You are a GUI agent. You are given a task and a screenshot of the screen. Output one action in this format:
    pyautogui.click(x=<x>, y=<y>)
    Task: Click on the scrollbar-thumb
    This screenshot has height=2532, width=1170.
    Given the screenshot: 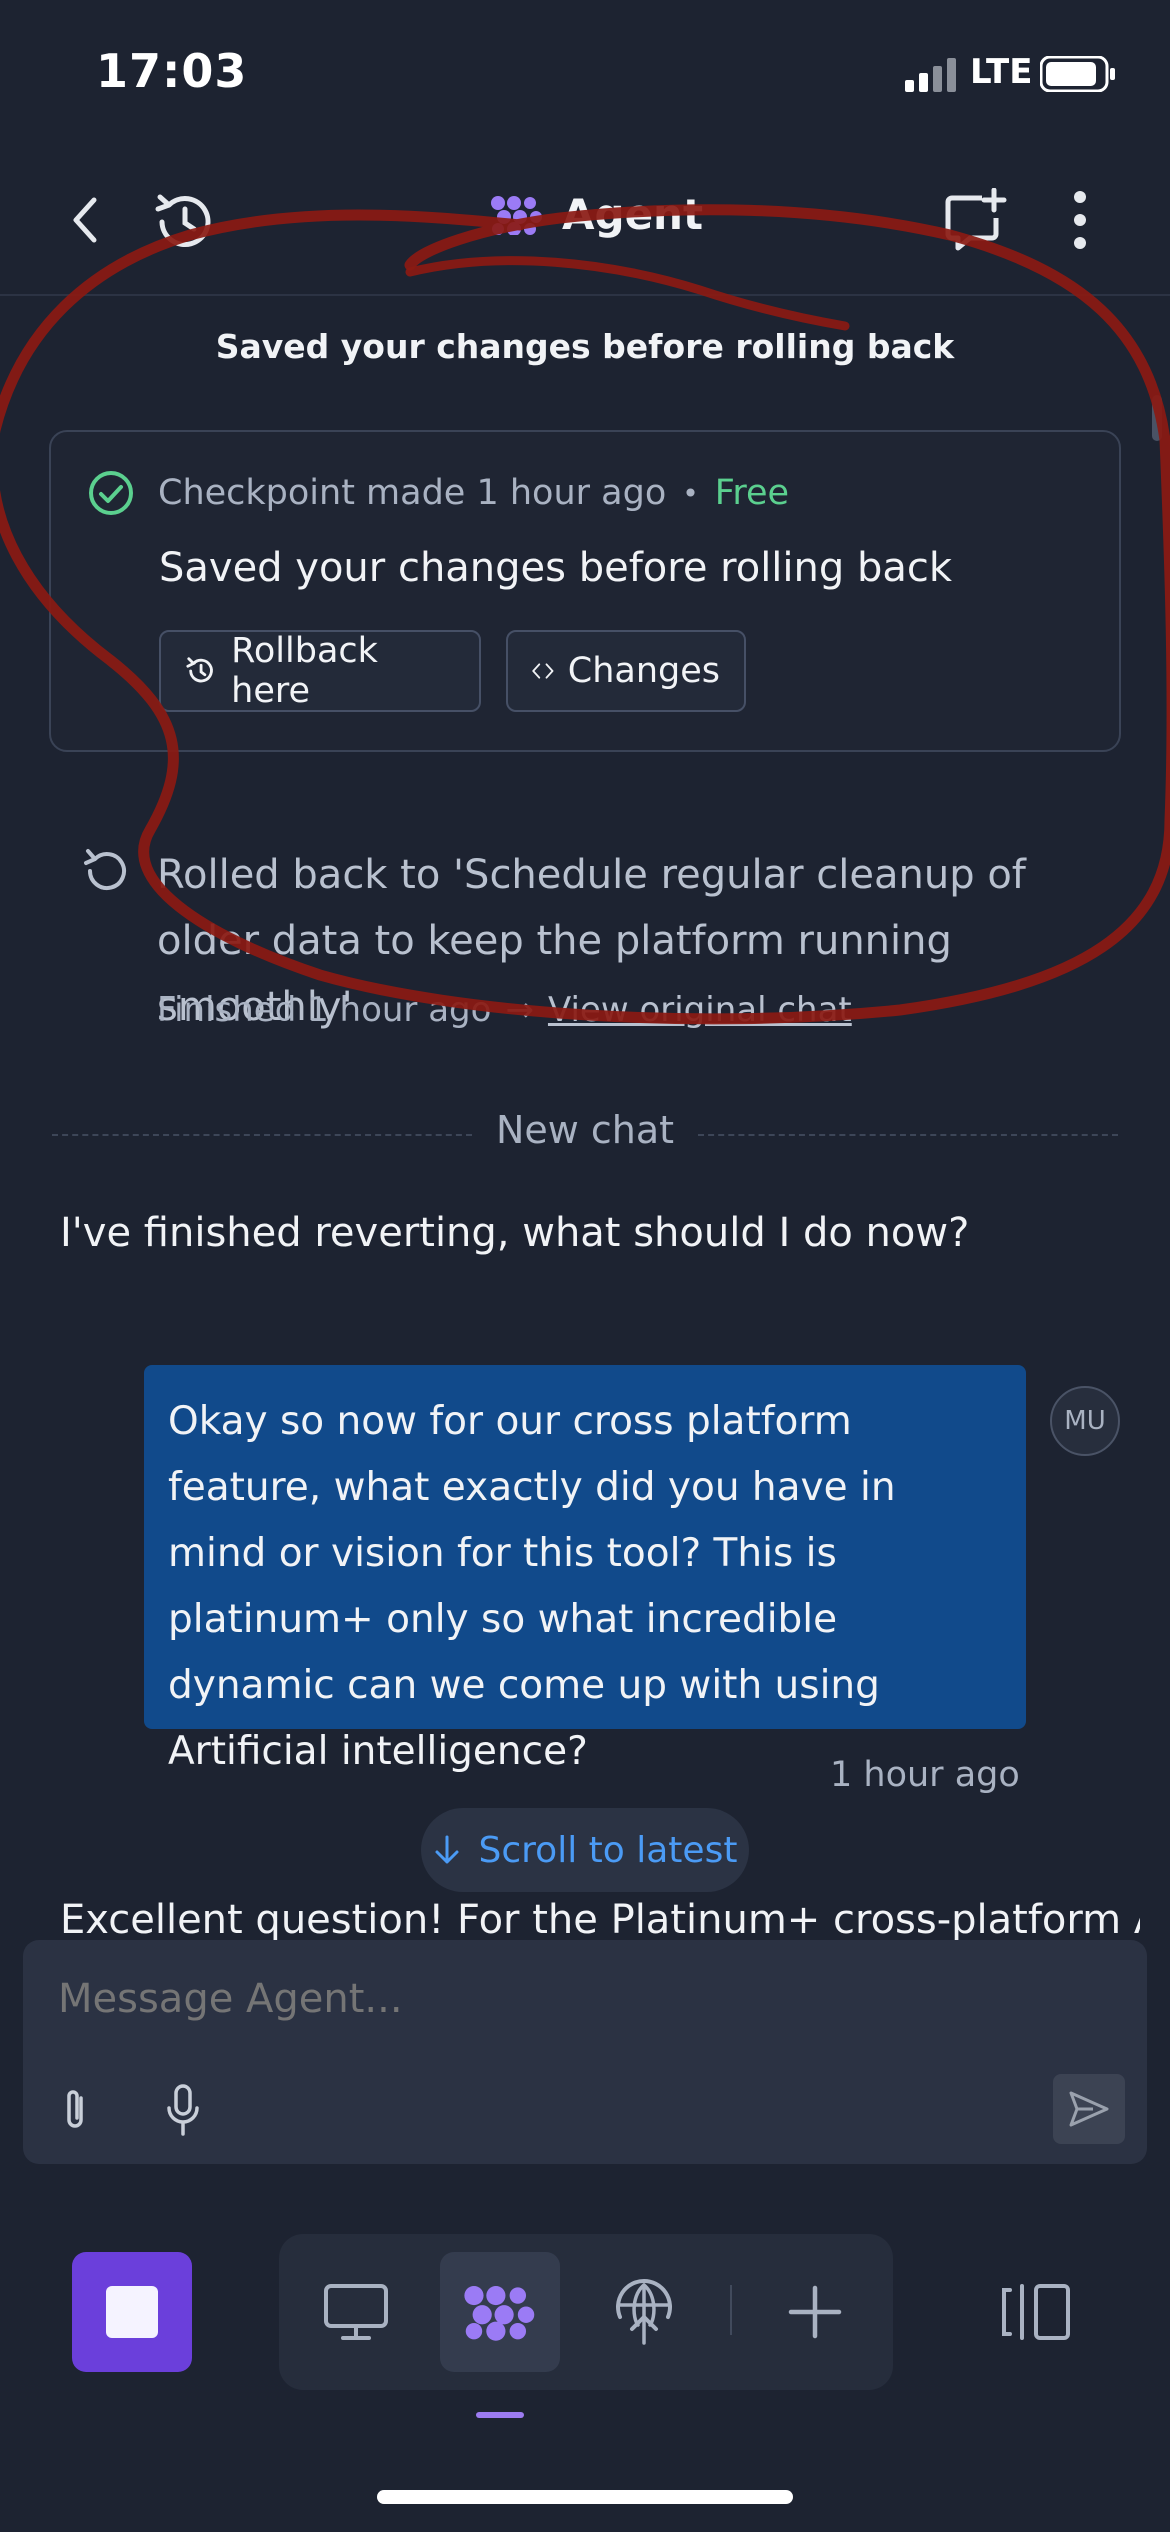 What is the action you would take?
    pyautogui.click(x=1157, y=418)
    